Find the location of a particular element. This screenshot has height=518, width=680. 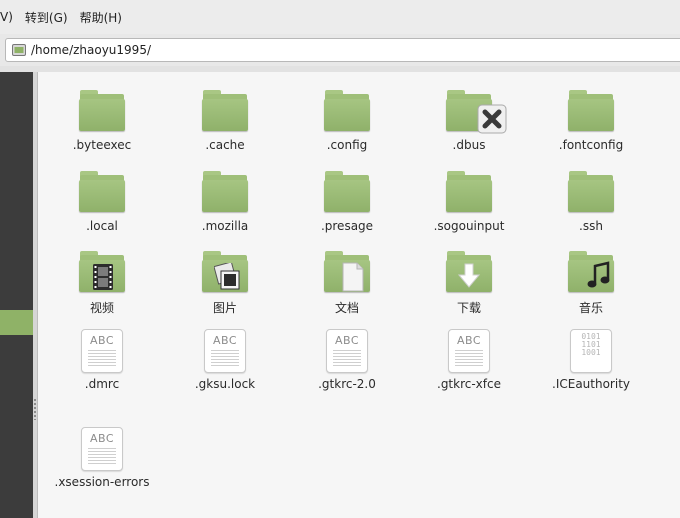

file-item: .local is located at coordinates (102, 202).